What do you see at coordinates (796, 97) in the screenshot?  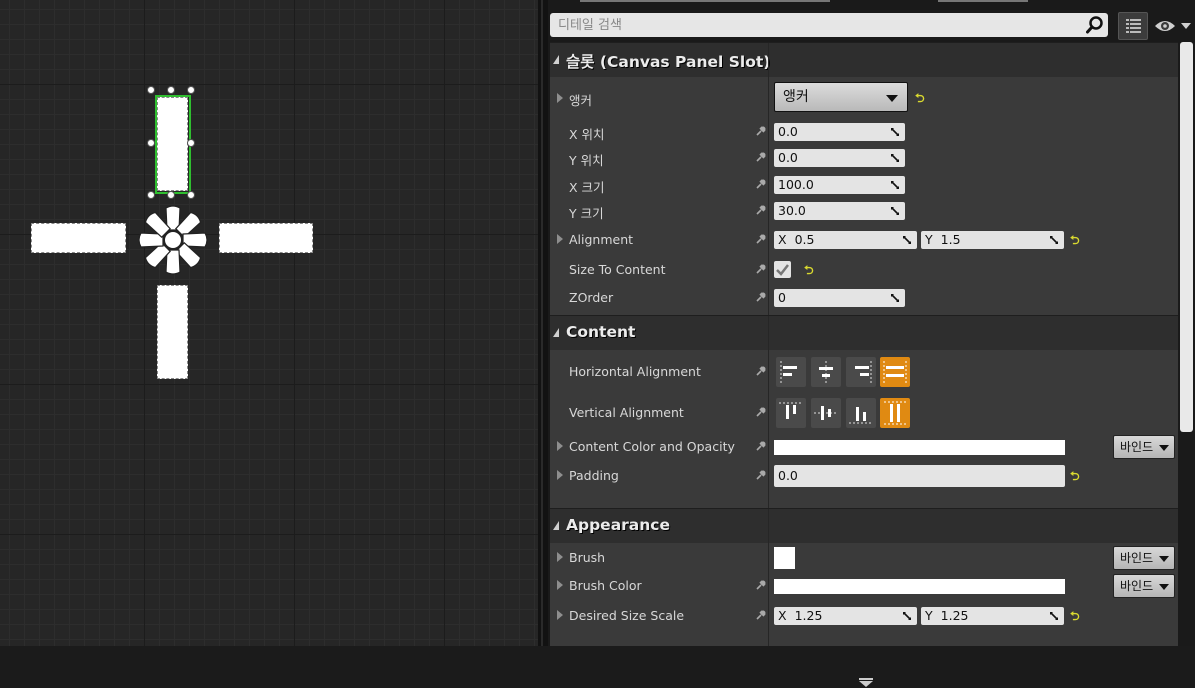 I see `anchor-dropdown-value: 앵커` at bounding box center [796, 97].